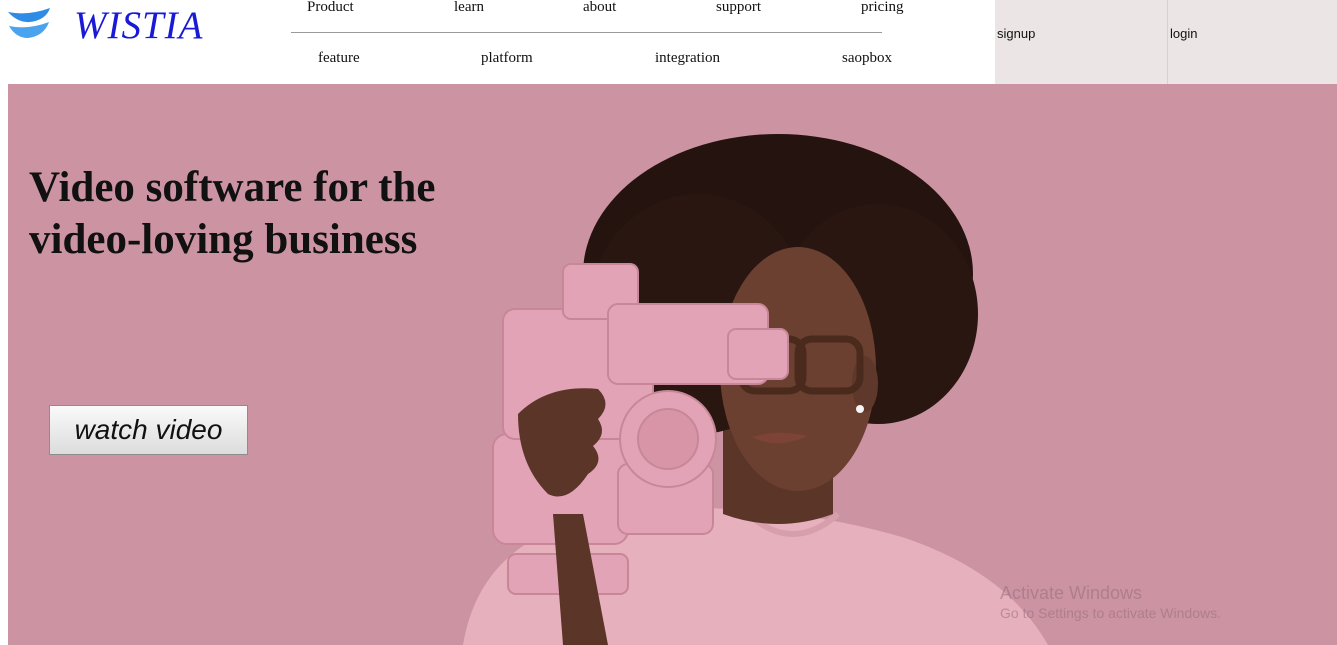 The width and height of the screenshot is (1337, 645). I want to click on auth-panel: signup login, so click(1166, 42).